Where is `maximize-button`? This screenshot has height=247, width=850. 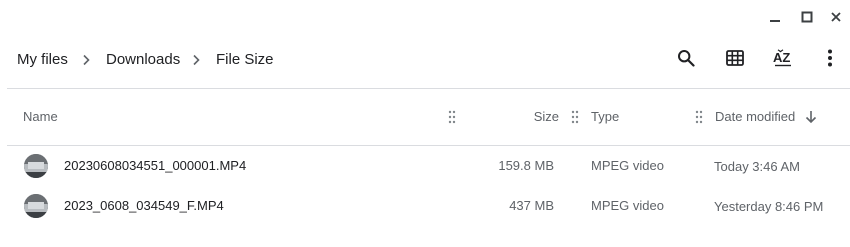
maximize-button is located at coordinates (807, 17).